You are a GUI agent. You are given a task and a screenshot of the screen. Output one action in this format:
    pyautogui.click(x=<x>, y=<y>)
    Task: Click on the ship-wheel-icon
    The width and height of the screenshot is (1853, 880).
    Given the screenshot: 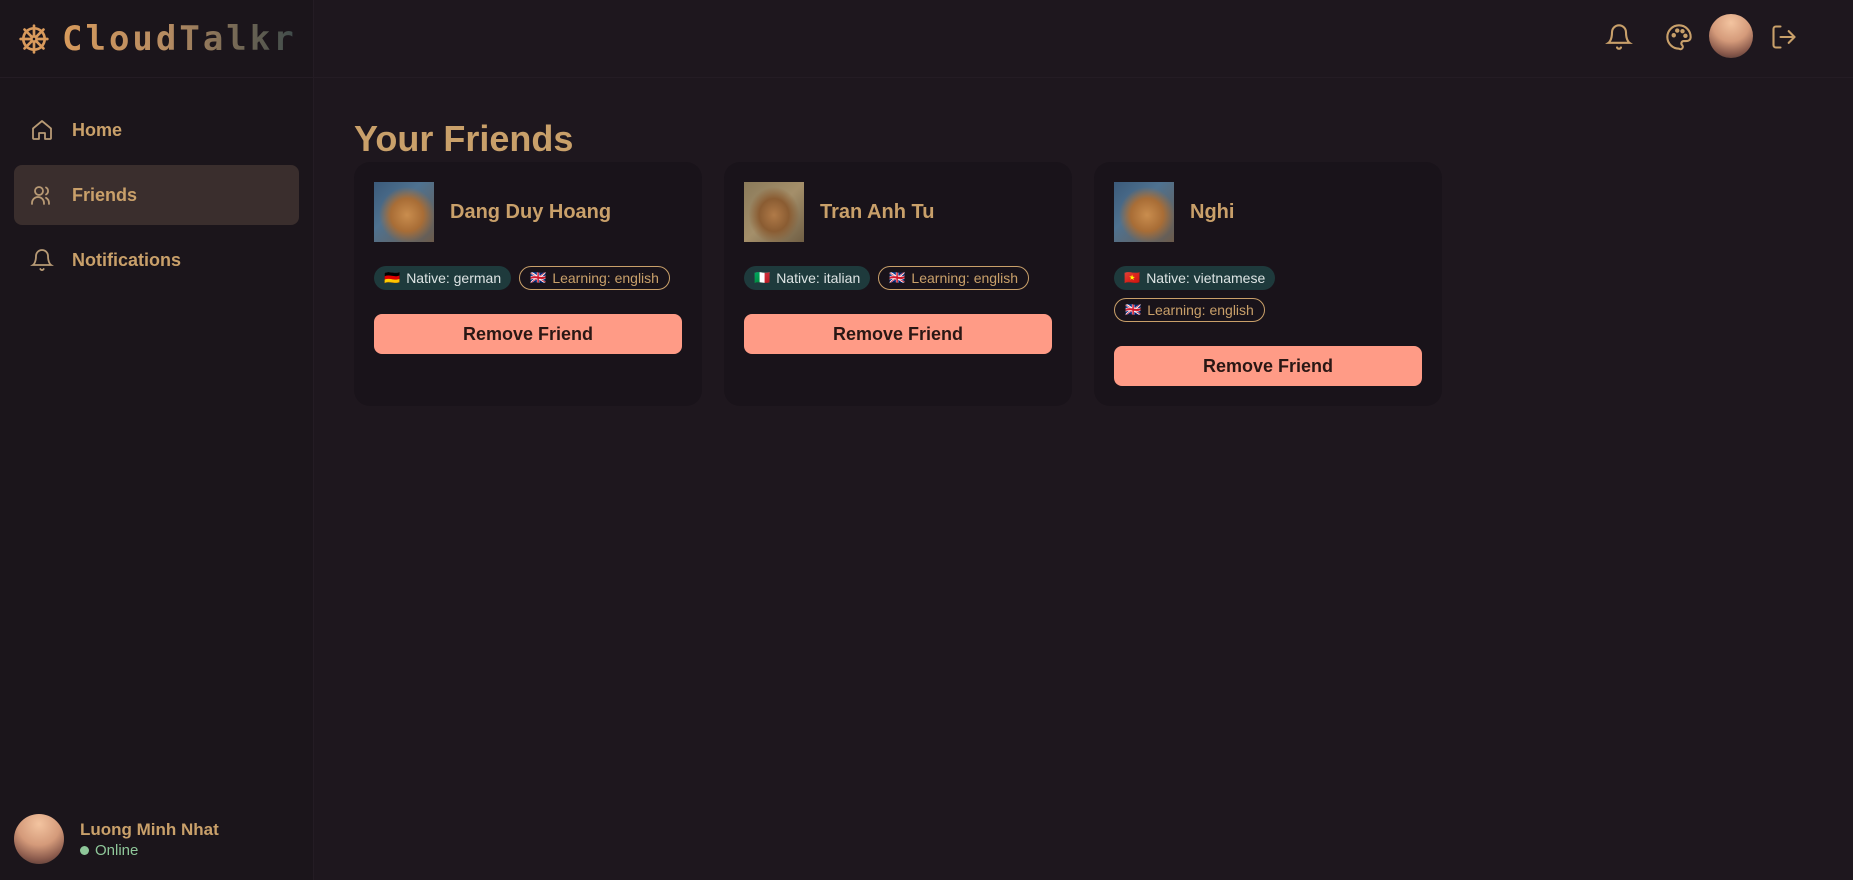 What is the action you would take?
    pyautogui.click(x=34, y=39)
    